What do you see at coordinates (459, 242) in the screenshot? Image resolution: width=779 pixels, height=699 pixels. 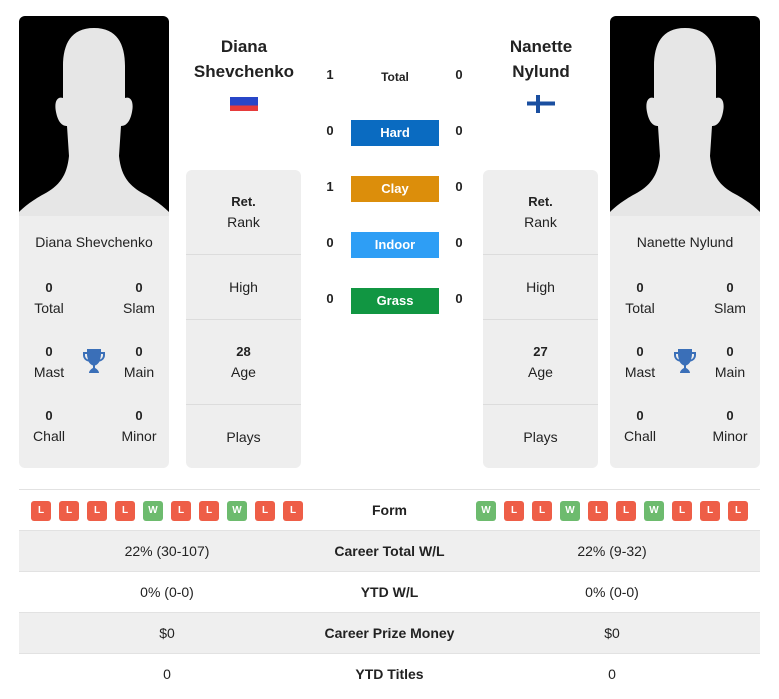 I see `h2h-indoor-right: 0` at bounding box center [459, 242].